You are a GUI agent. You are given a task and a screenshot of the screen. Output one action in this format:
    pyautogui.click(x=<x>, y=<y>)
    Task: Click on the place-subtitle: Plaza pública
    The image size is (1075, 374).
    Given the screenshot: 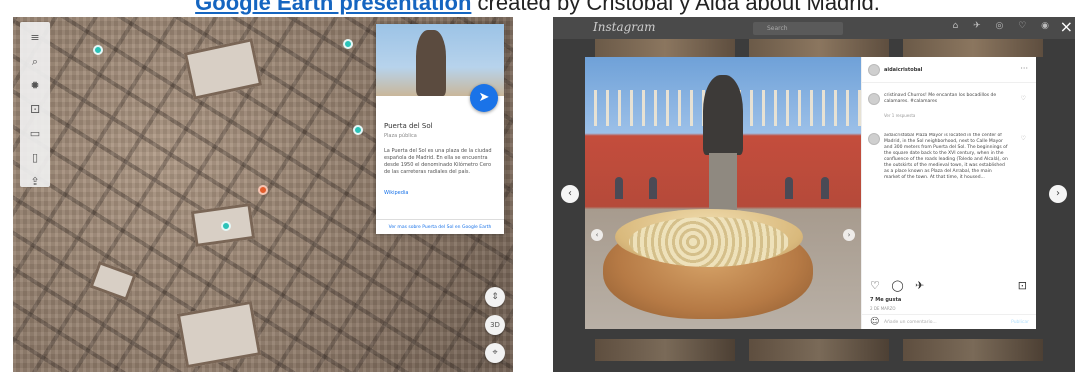 What is the action you would take?
    pyautogui.click(x=400, y=136)
    